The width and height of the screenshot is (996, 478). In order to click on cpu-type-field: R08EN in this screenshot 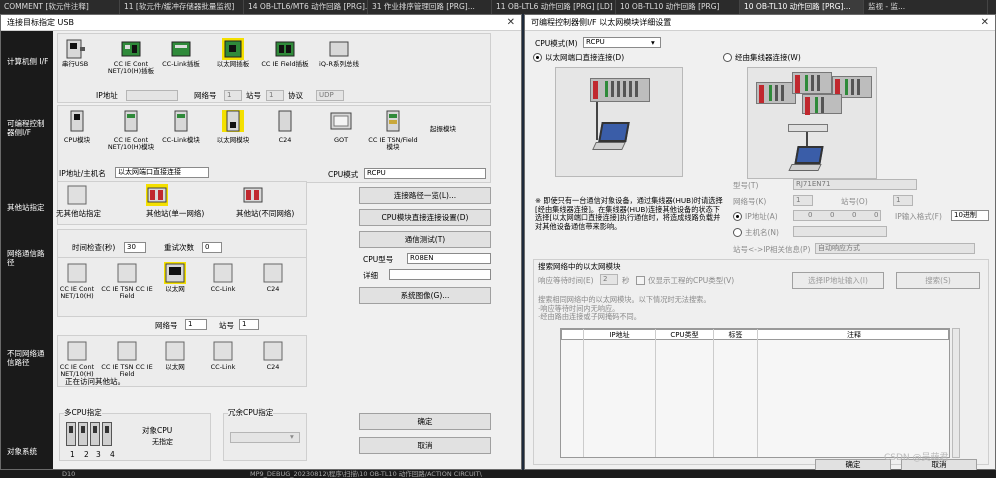, I will do `click(449, 258)`.